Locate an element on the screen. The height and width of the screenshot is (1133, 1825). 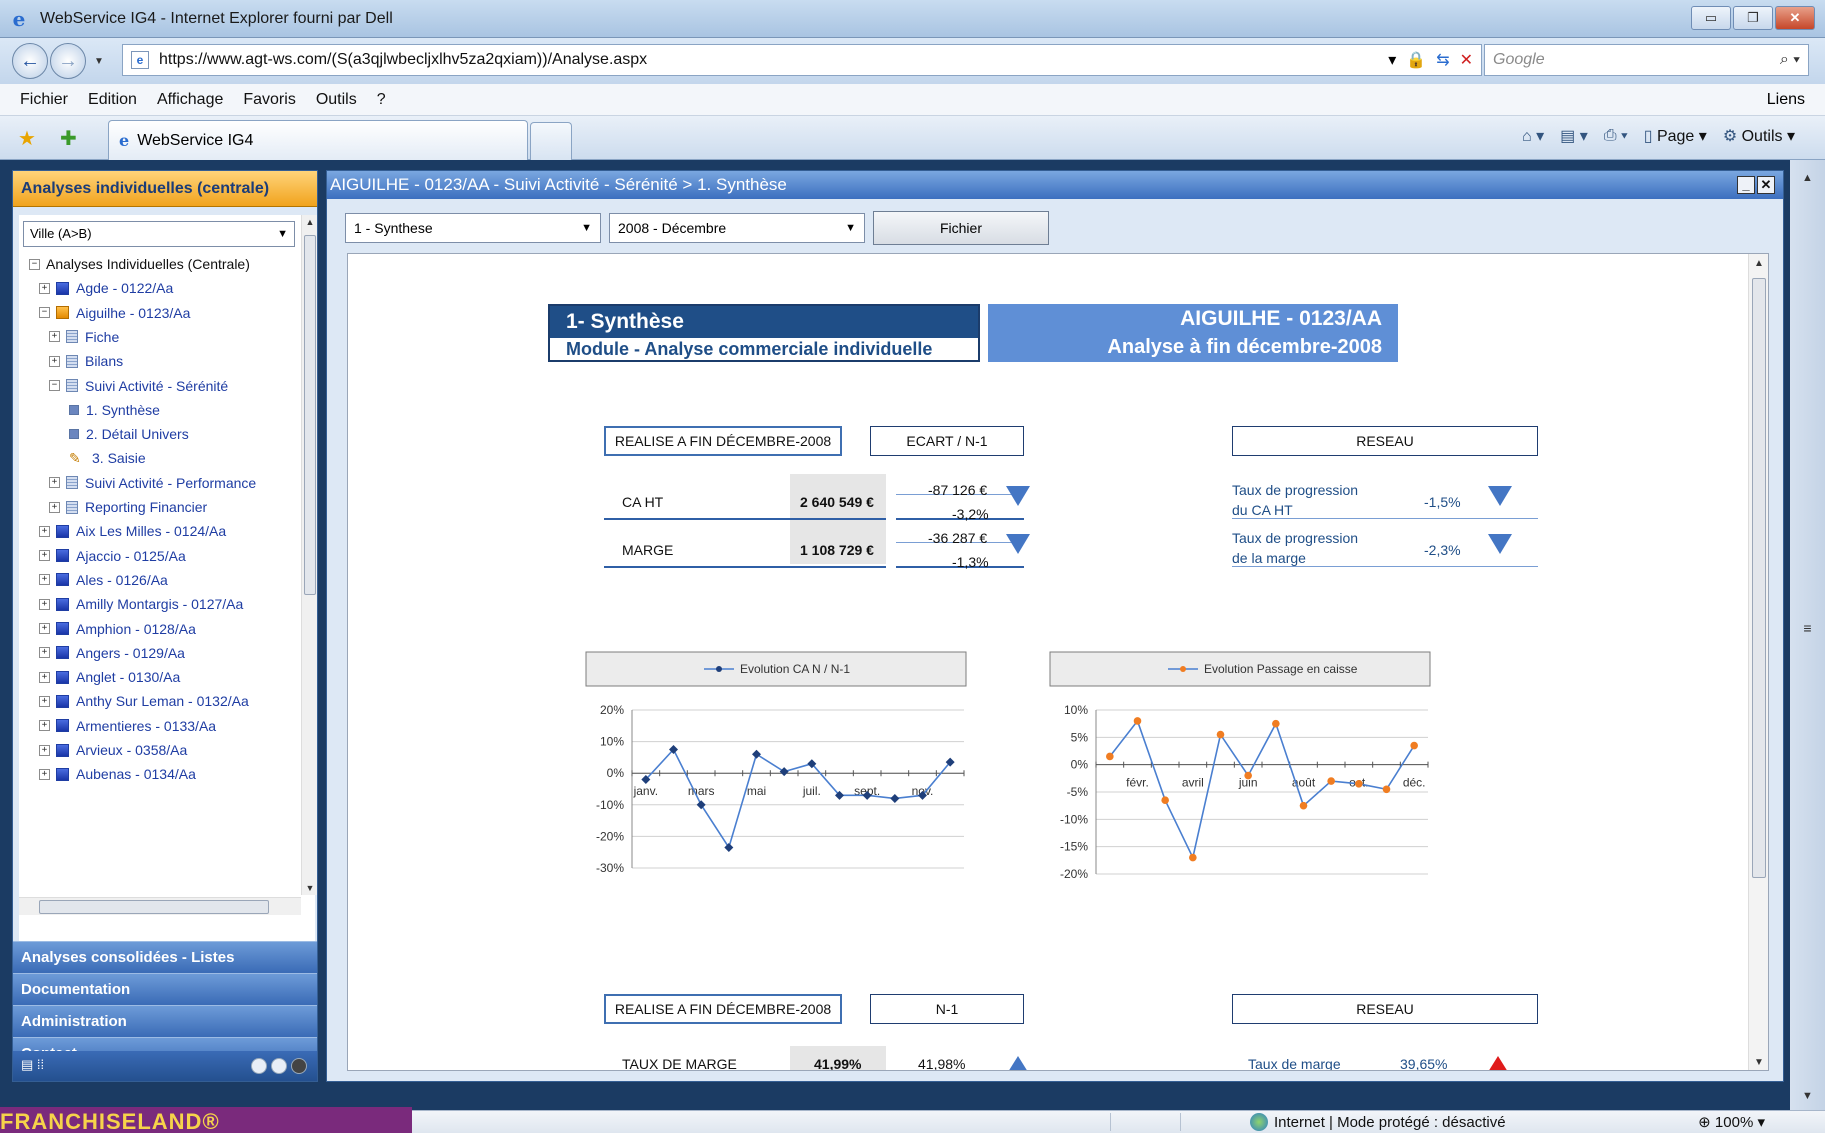
tree-node: + Bilans is located at coordinates (86, 361).